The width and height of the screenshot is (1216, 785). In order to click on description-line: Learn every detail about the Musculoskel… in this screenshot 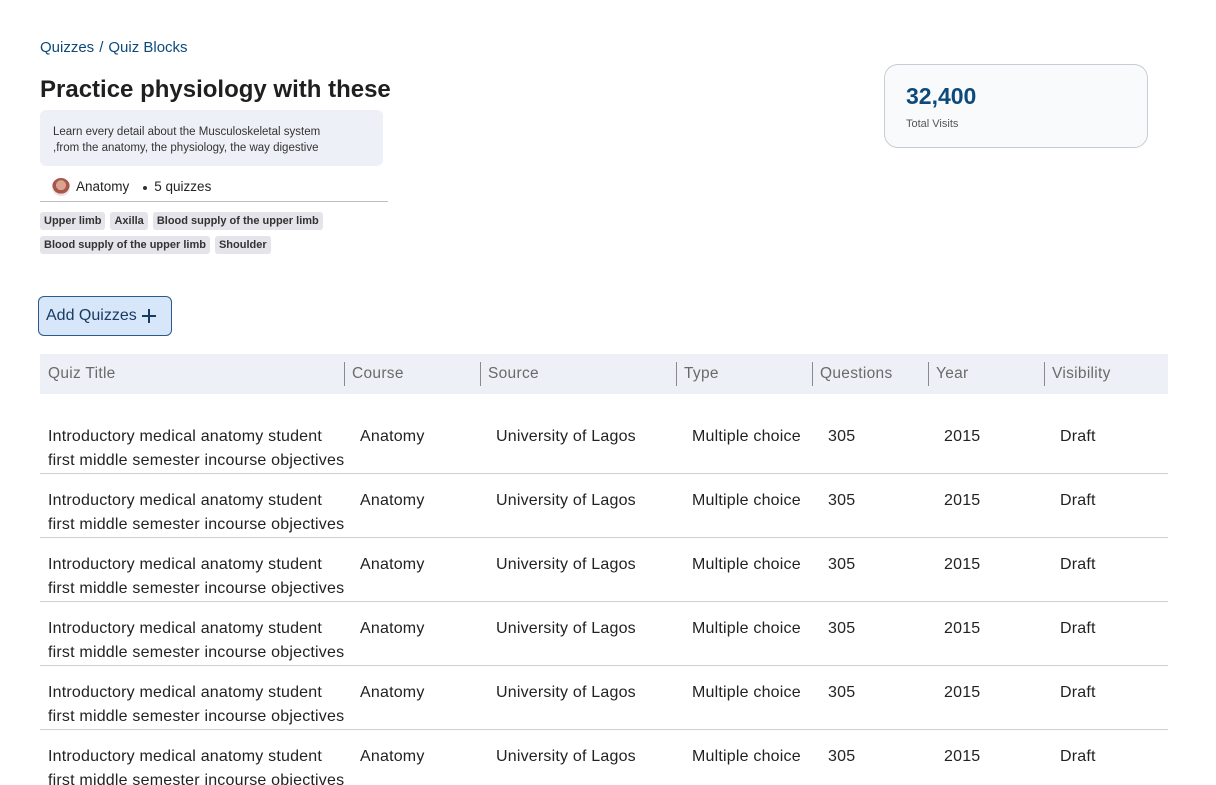, I will do `click(187, 132)`.